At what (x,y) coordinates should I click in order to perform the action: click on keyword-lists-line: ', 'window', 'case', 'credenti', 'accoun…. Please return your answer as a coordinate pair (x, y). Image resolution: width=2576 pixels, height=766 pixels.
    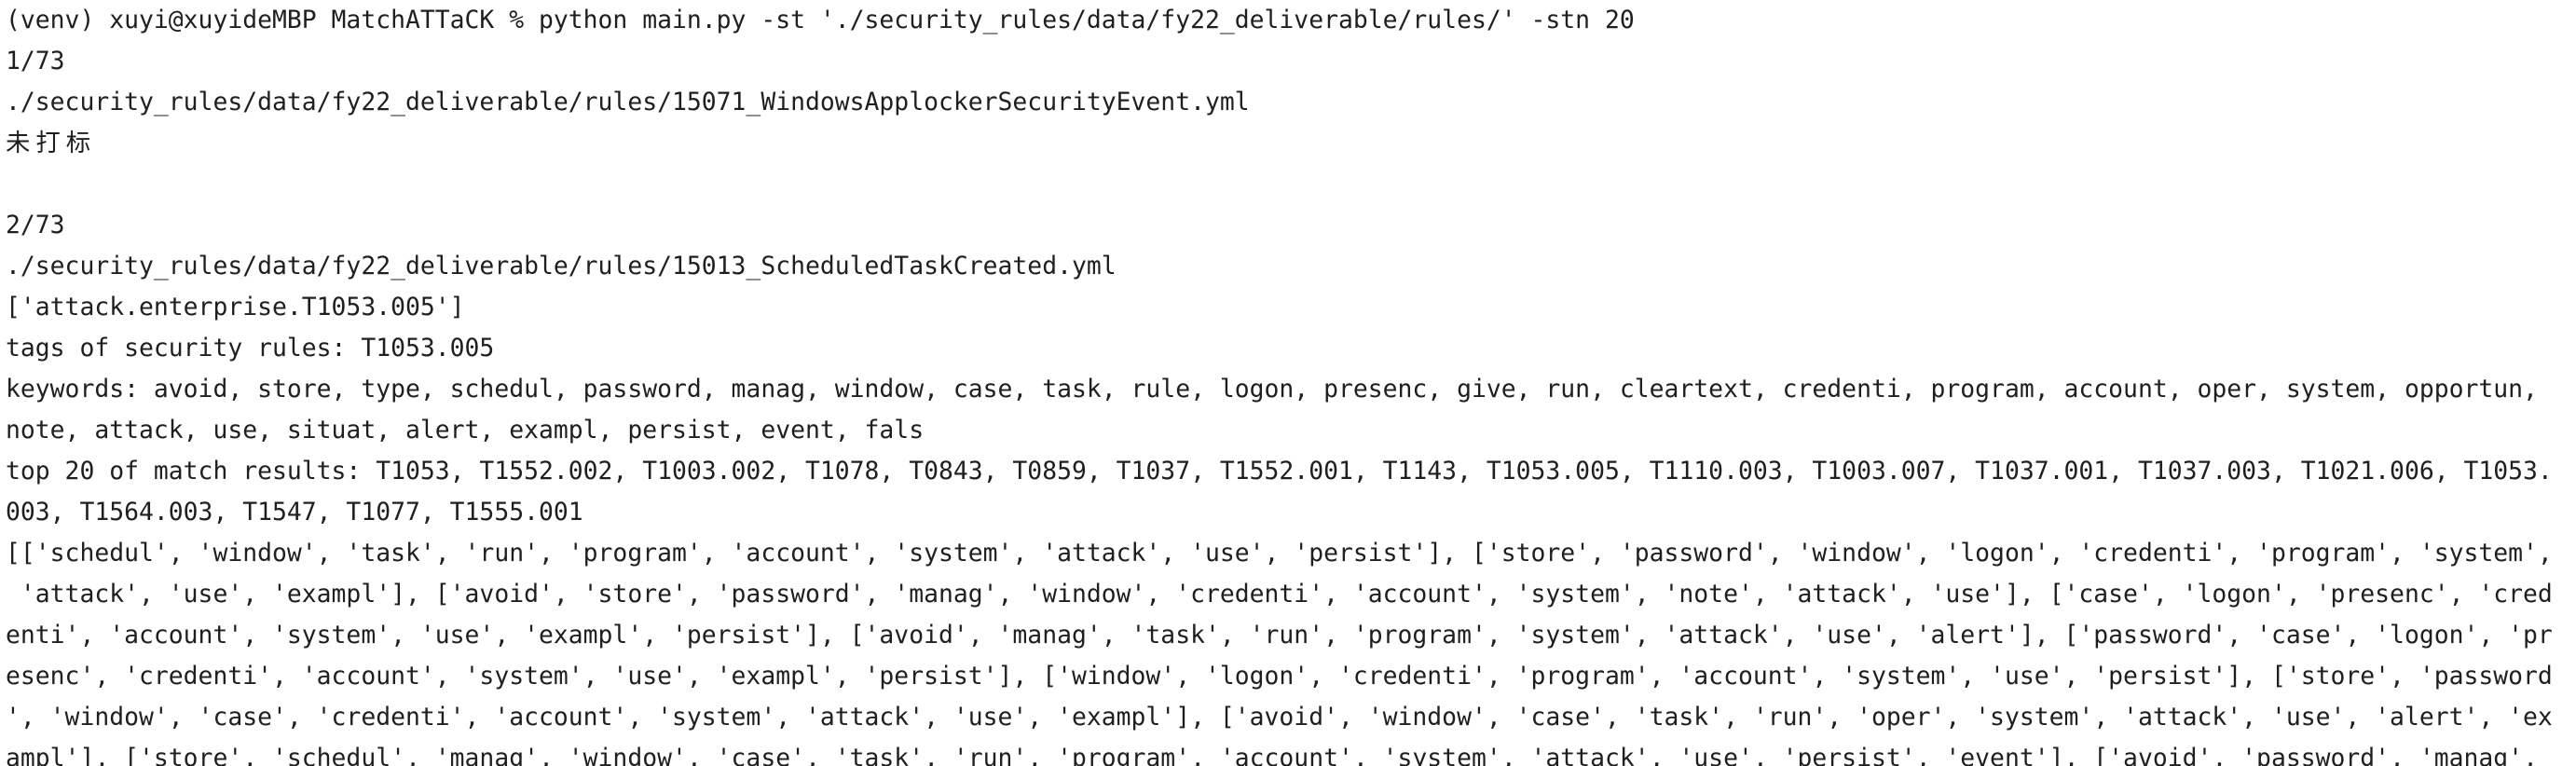
    Looking at the image, I should click on (1279, 717).